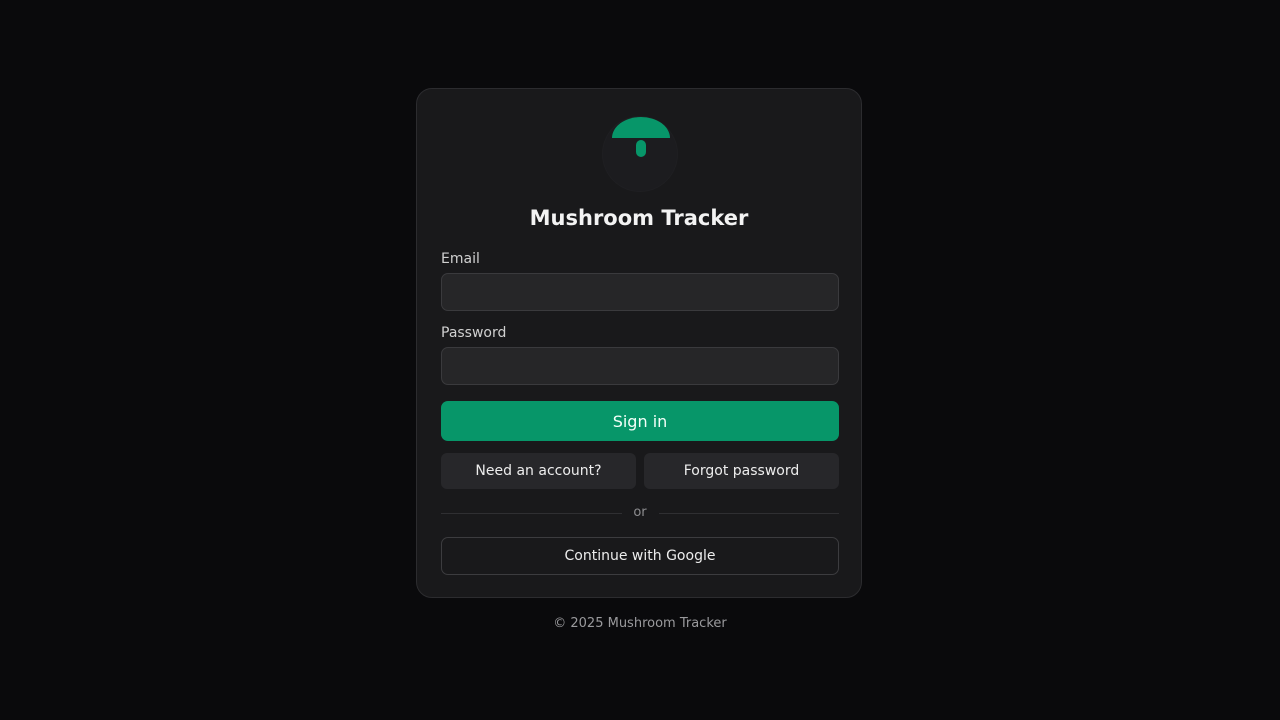 Image resolution: width=1280 pixels, height=720 pixels. What do you see at coordinates (640, 623) in the screenshot?
I see `footer-copyright: © 2025 Mushroom Tracker` at bounding box center [640, 623].